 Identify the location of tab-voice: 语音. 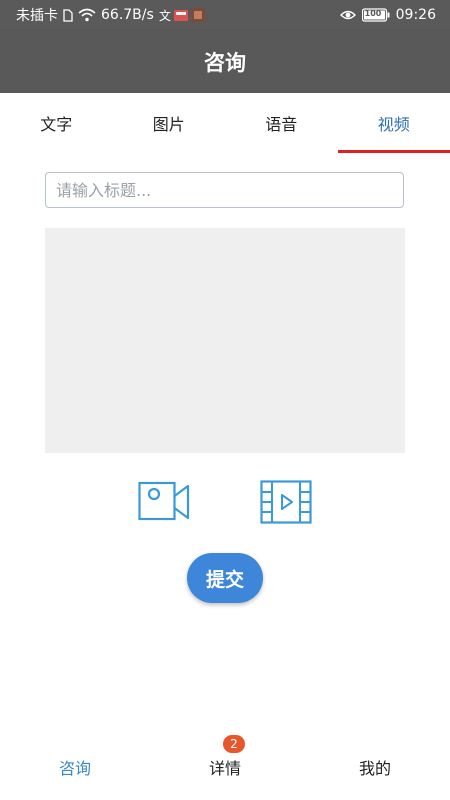
(281, 123).